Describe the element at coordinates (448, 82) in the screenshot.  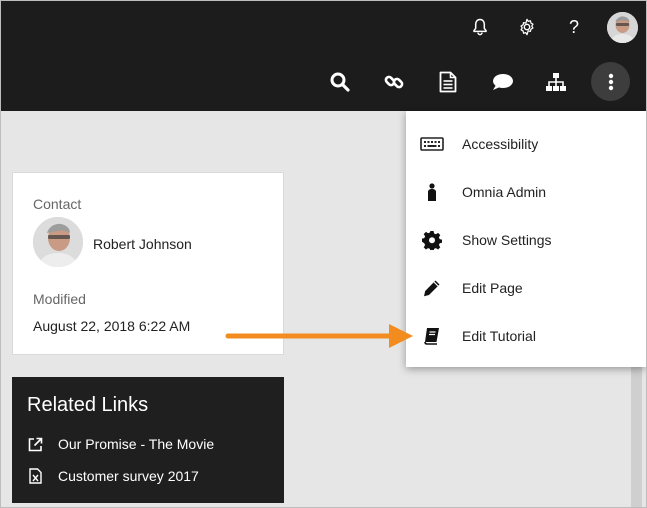
I see `document-icon` at that location.